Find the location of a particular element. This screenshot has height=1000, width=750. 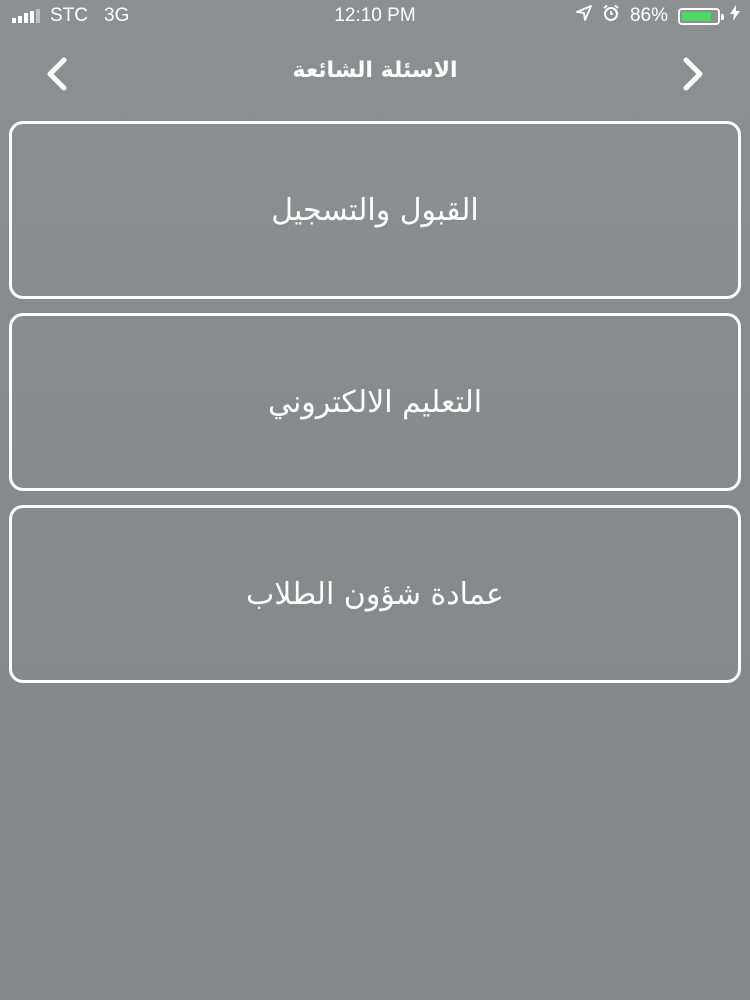

battery-percent: 86% is located at coordinates (648, 15).